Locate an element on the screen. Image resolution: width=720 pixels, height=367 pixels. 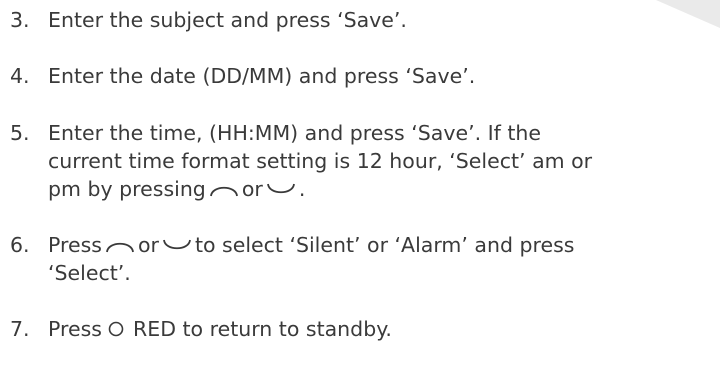
step-text-line: Press RED to return to standby. is located at coordinates (381, 329).